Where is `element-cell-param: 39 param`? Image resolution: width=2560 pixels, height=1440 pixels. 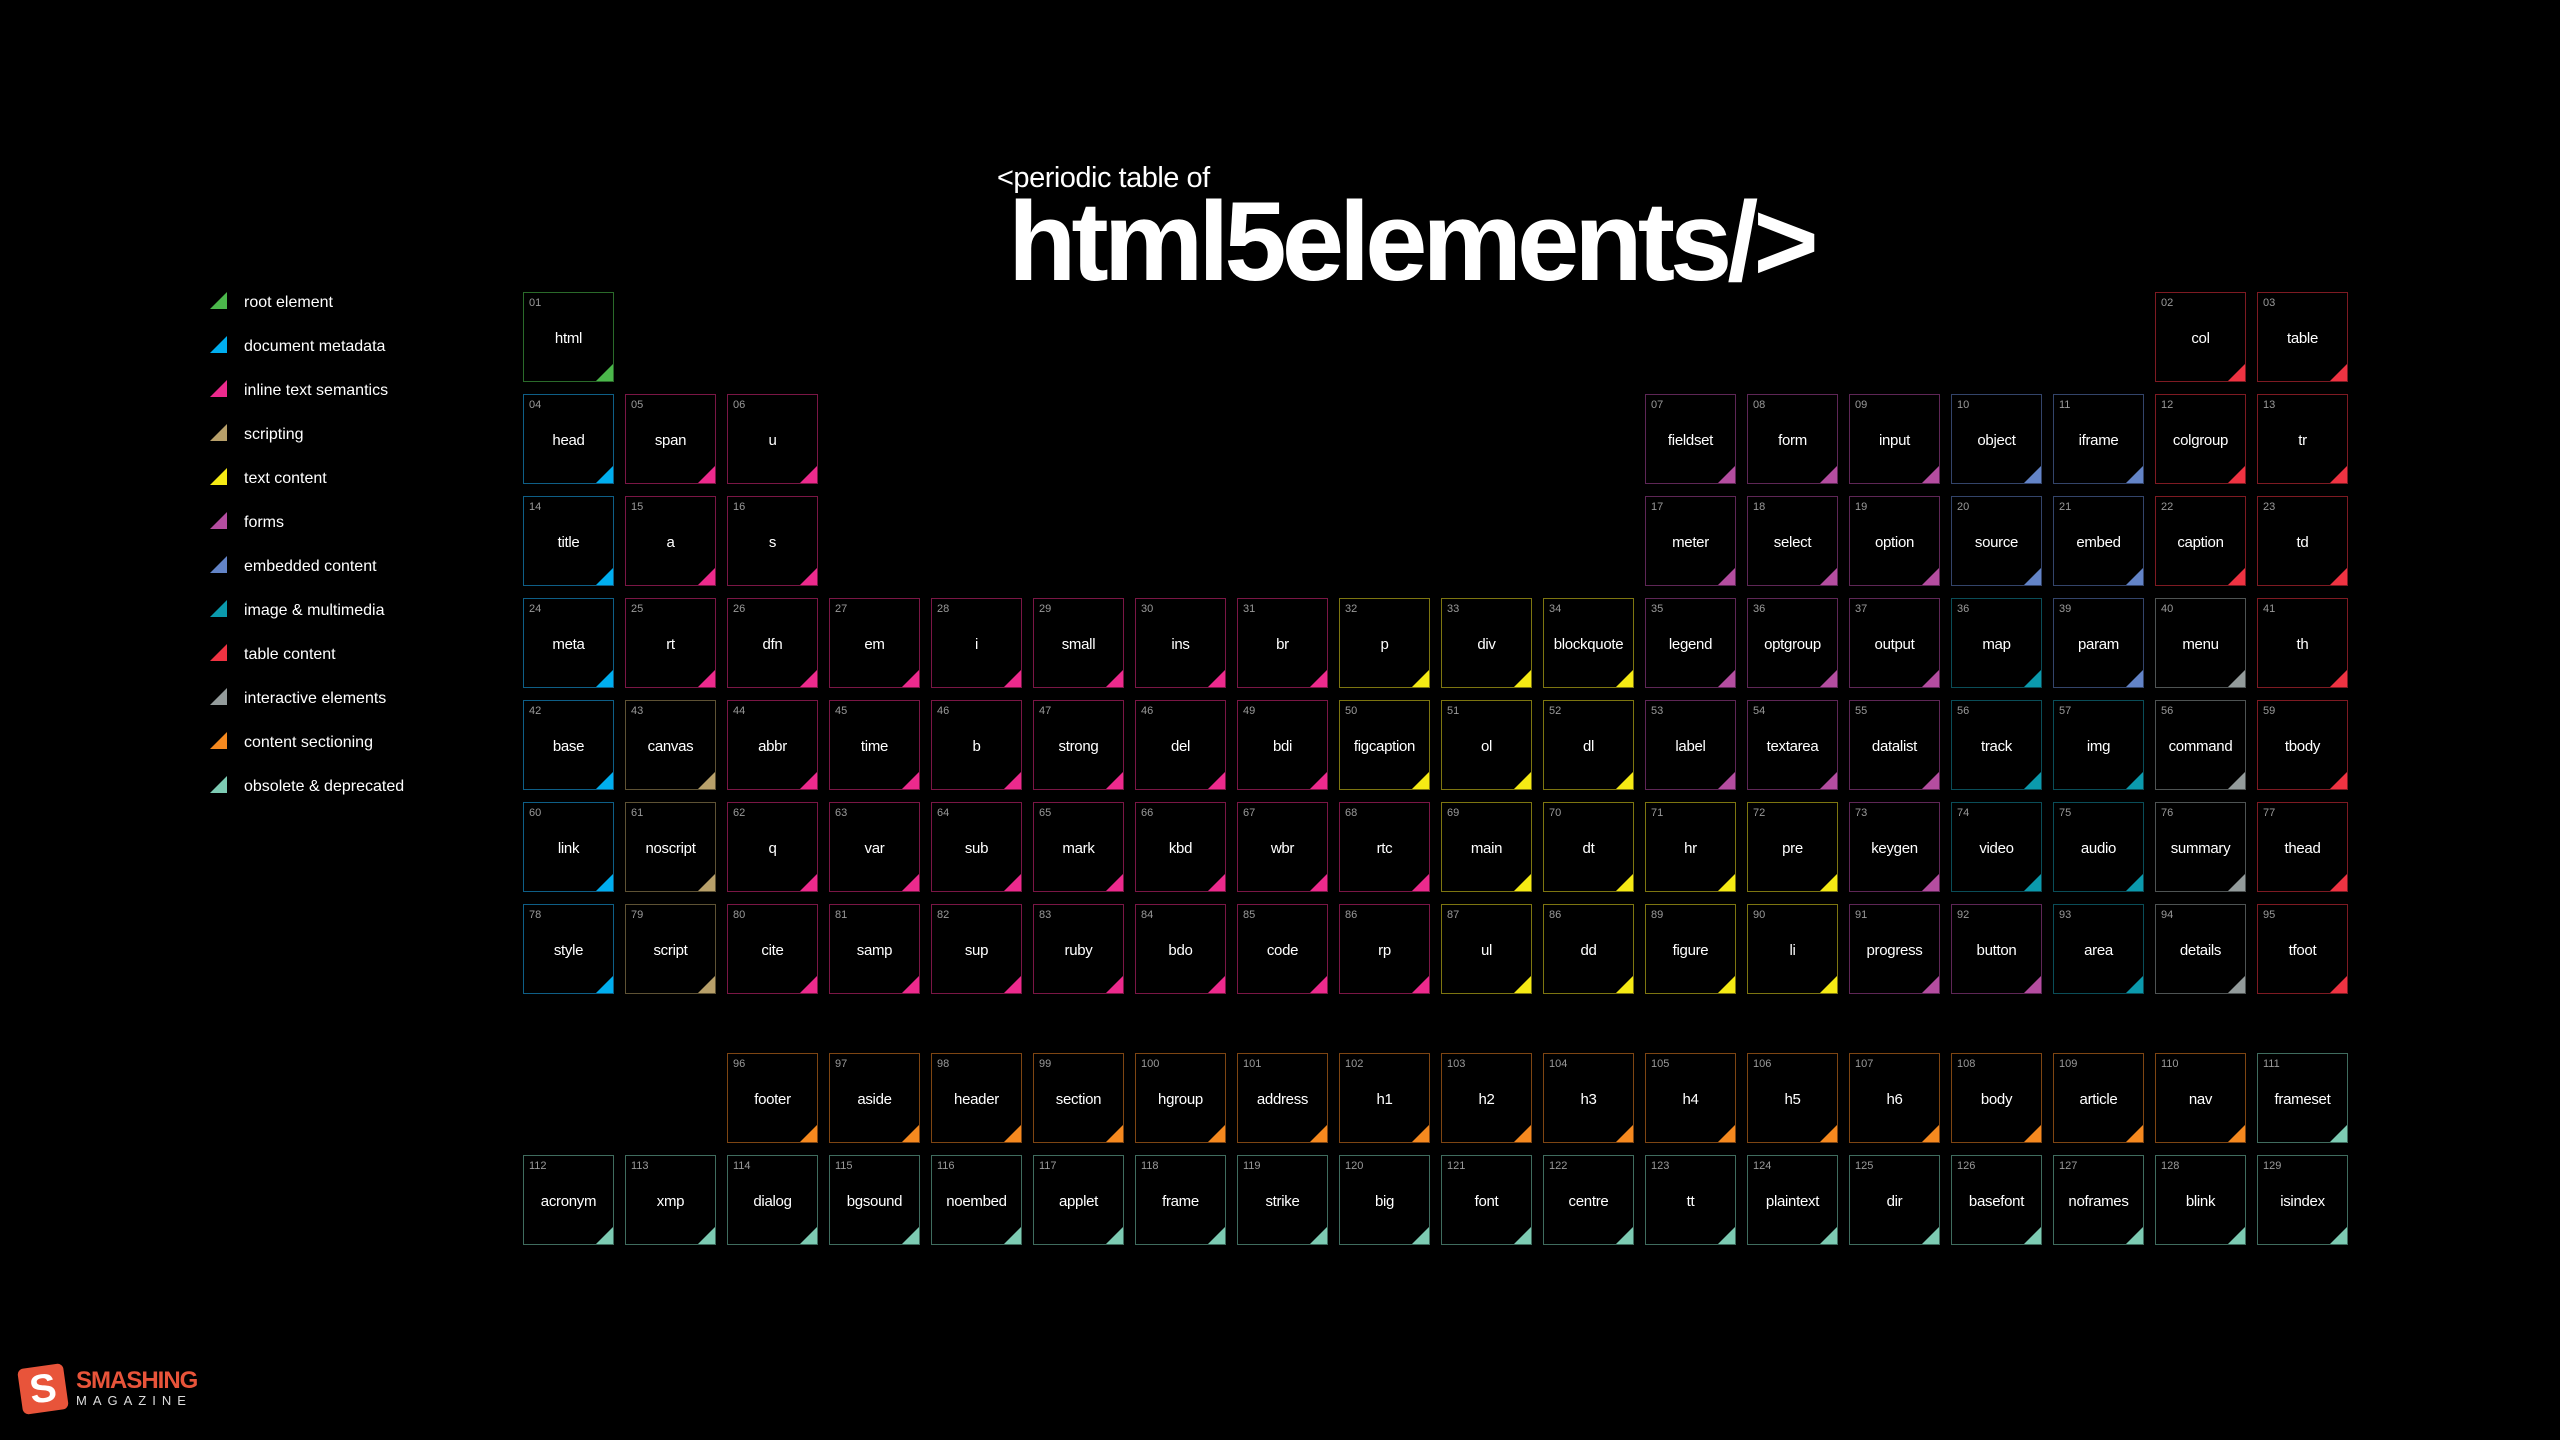 element-cell-param: 39 param is located at coordinates (2098, 643).